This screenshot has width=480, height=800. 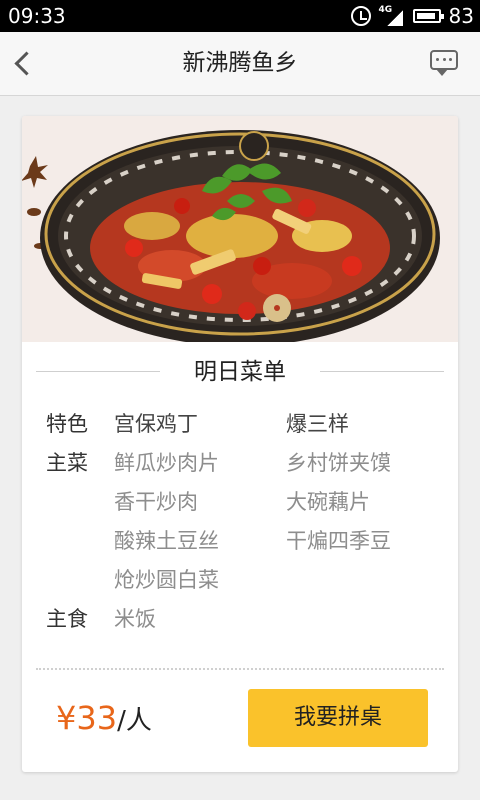 What do you see at coordinates (360, 16) in the screenshot?
I see `alarm-icon` at bounding box center [360, 16].